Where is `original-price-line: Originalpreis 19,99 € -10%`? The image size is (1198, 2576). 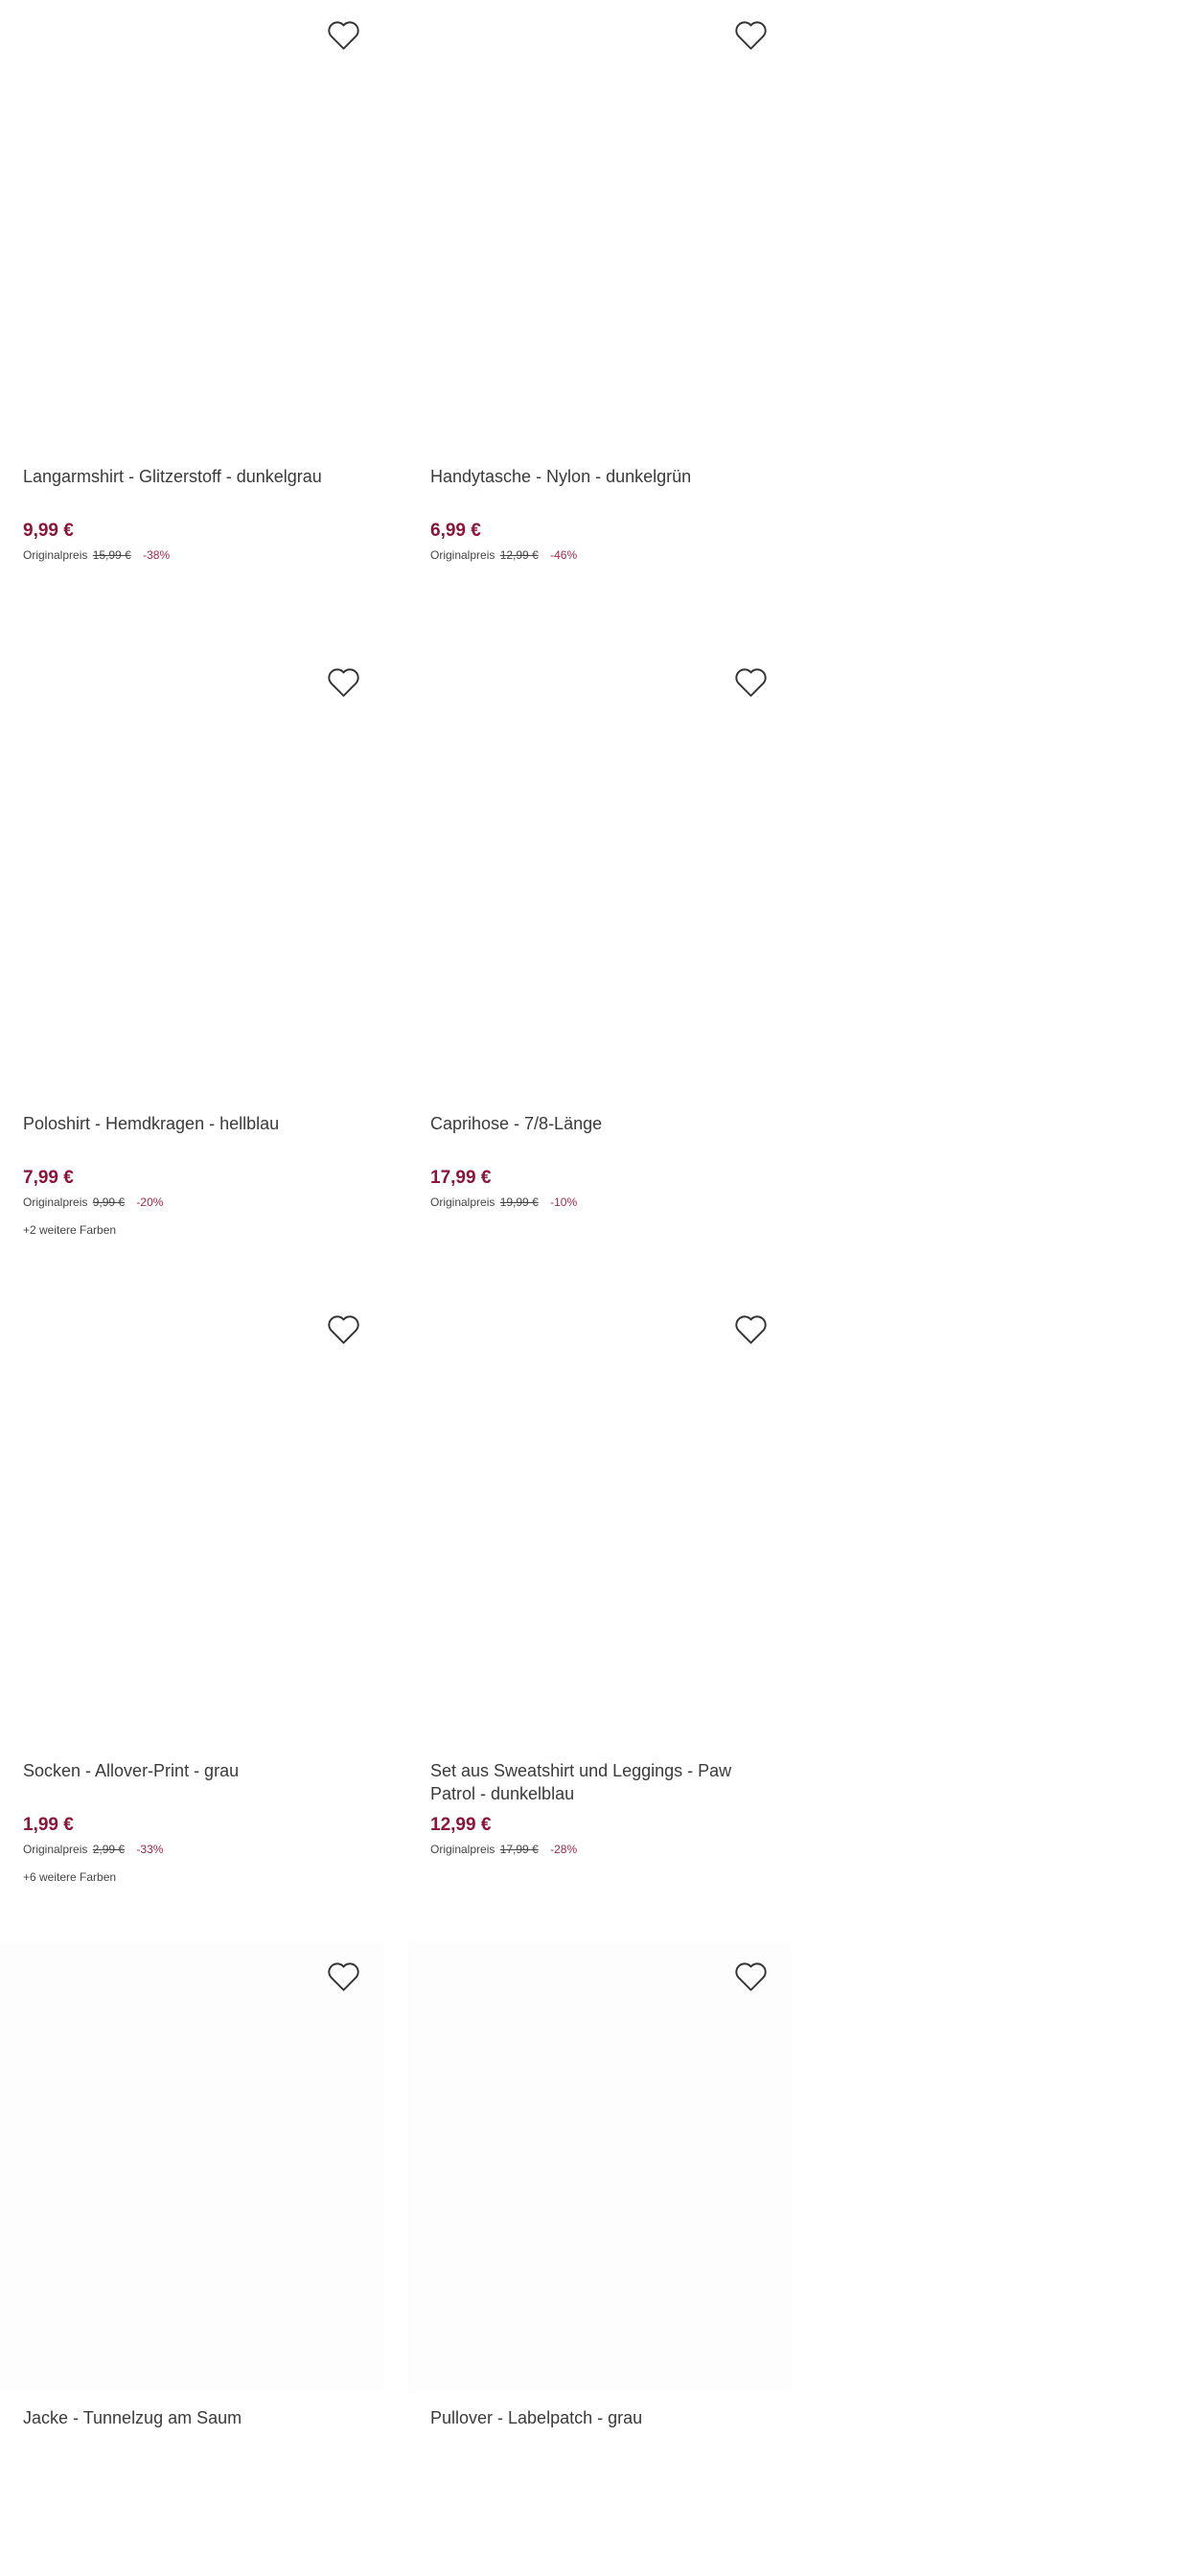 original-price-line: Originalpreis 19,99 € -10% is located at coordinates (503, 1202).